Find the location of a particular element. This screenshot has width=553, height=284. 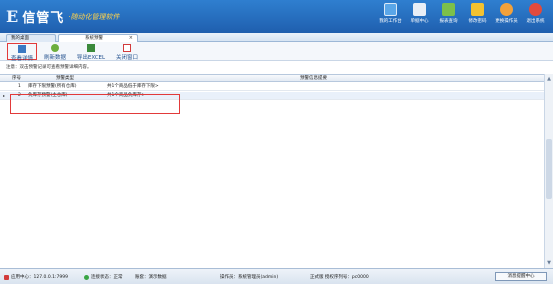

status-operator-text: 操作员：系统管理员(admin) is located at coordinates (249, 277).